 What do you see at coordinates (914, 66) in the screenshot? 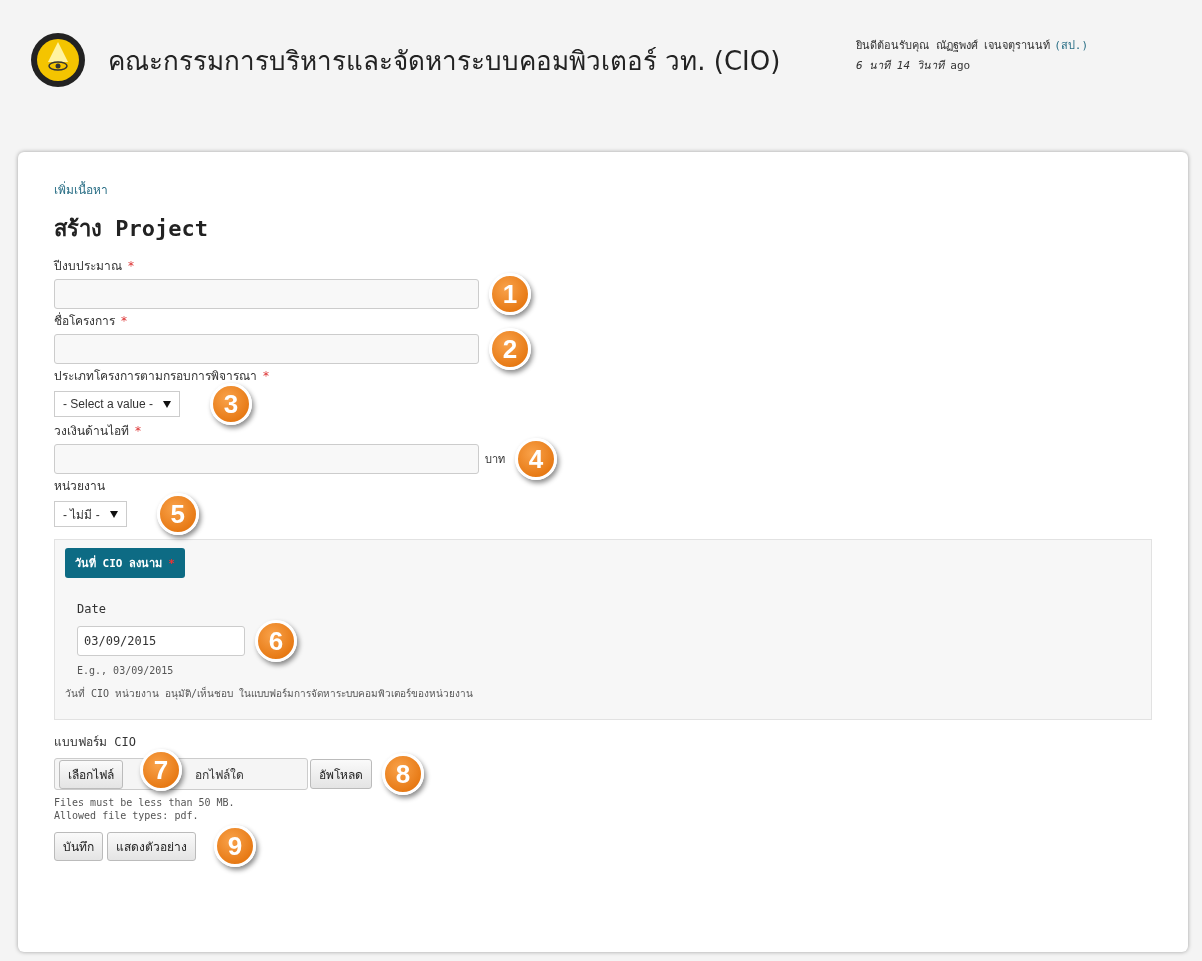
I see `login-time: 6 นาที 14 วินาที ago` at bounding box center [914, 66].